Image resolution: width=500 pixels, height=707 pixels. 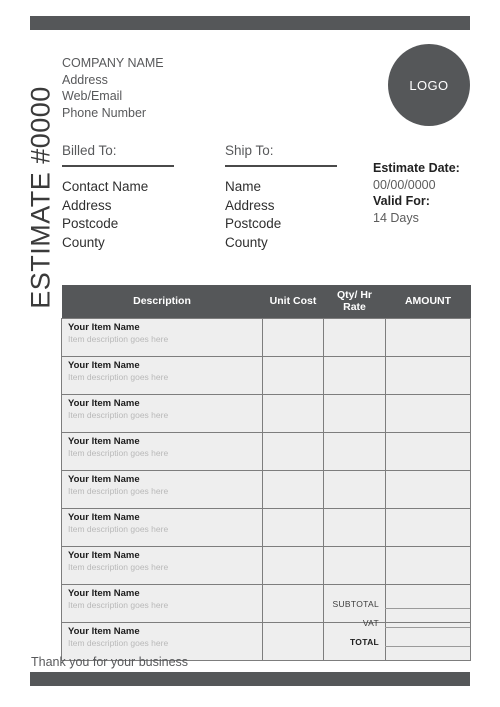 I want to click on ship-to-divider, so click(x=281, y=166).